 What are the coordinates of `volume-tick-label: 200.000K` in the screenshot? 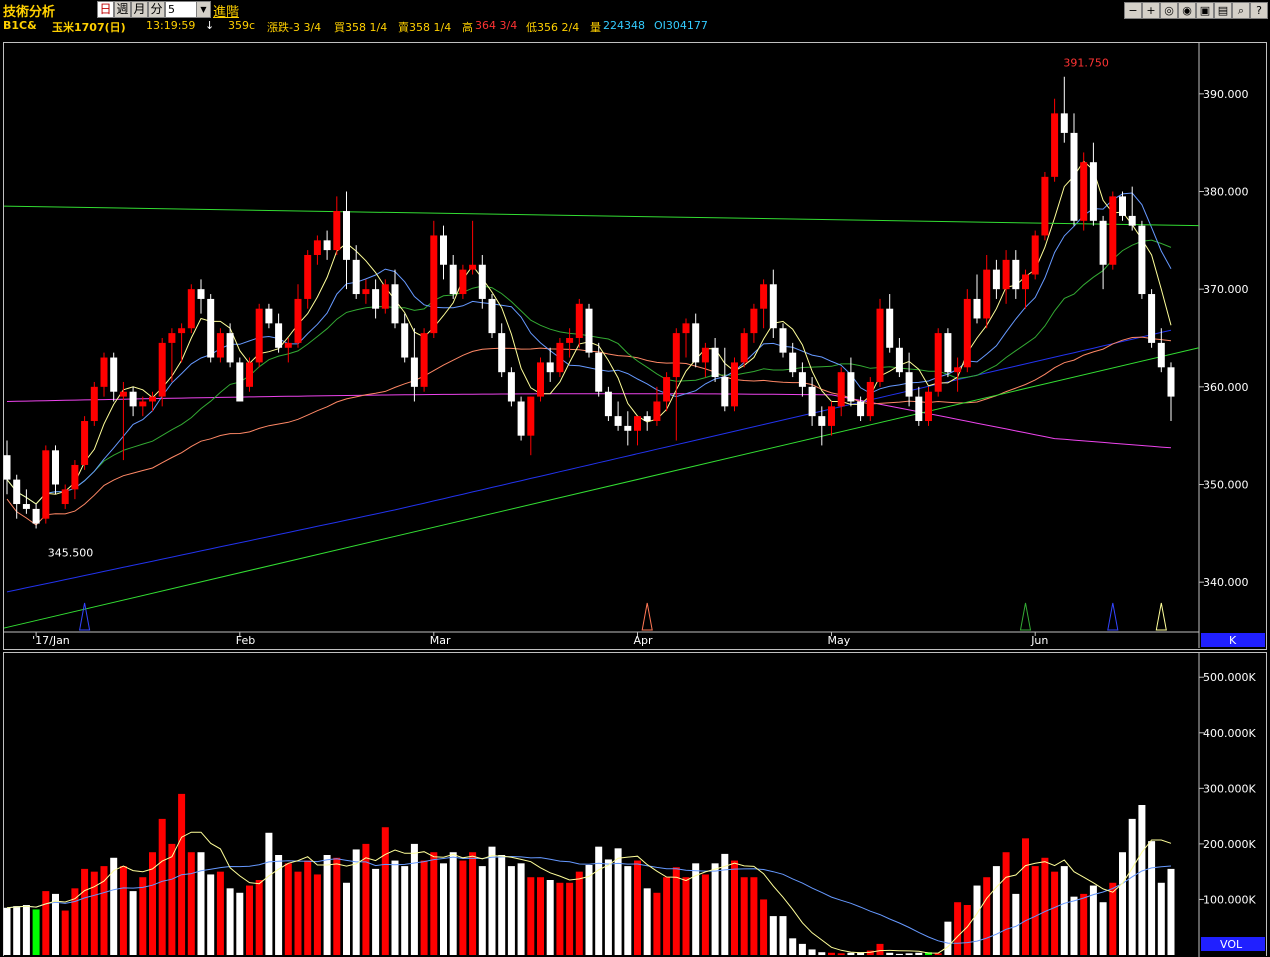 It's located at (1229, 844).